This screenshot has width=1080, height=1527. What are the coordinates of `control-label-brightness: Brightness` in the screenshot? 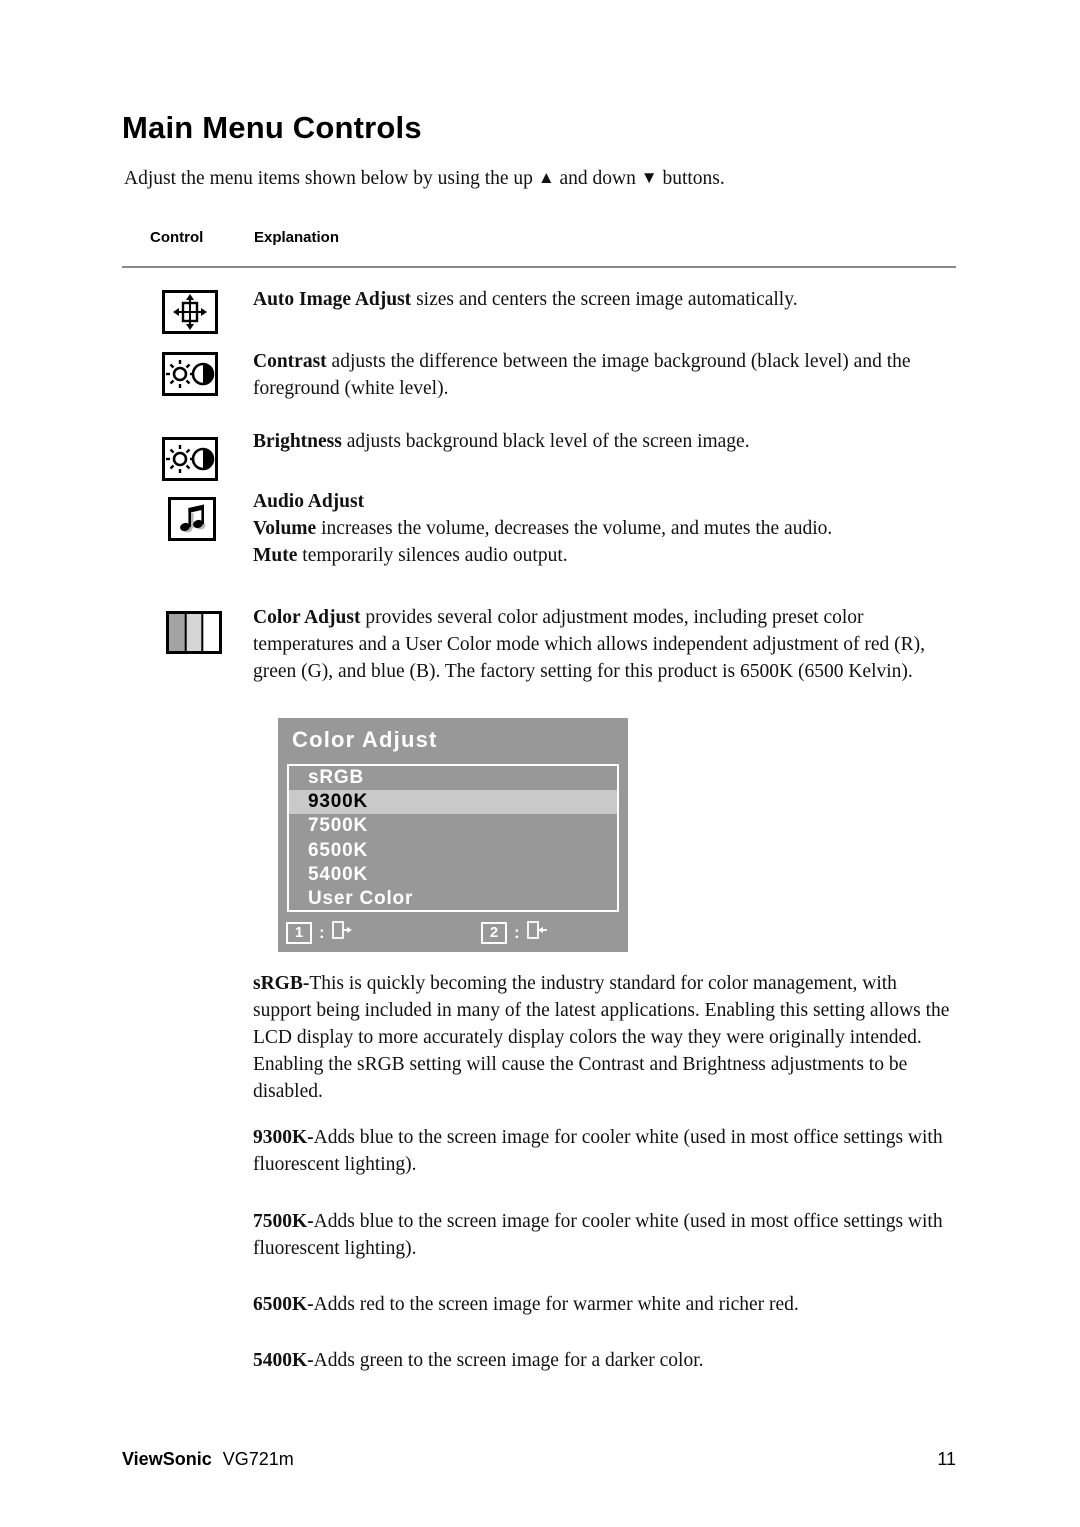 It's located at (297, 441).